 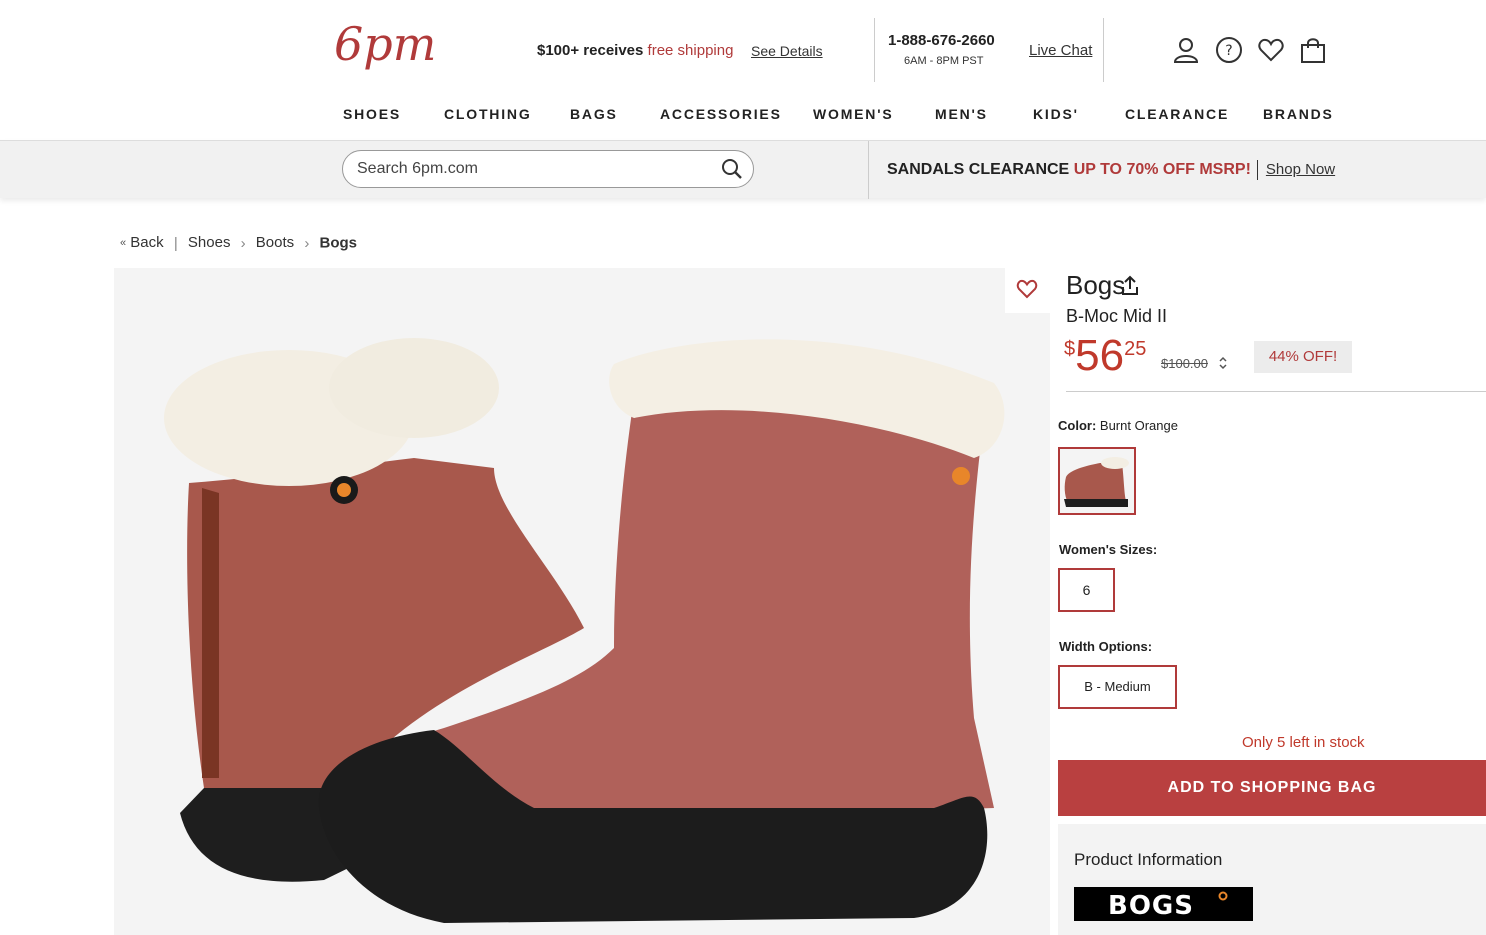 I want to click on shop-now-link: Shop Now, so click(x=1300, y=169).